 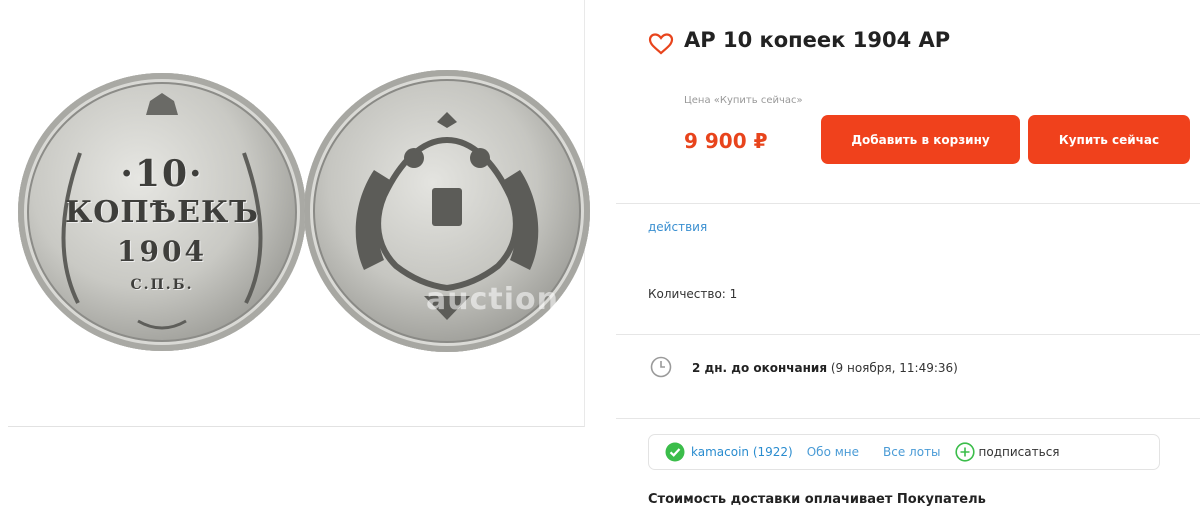 I want to click on watermark-text: auction, so click(x=492, y=299).